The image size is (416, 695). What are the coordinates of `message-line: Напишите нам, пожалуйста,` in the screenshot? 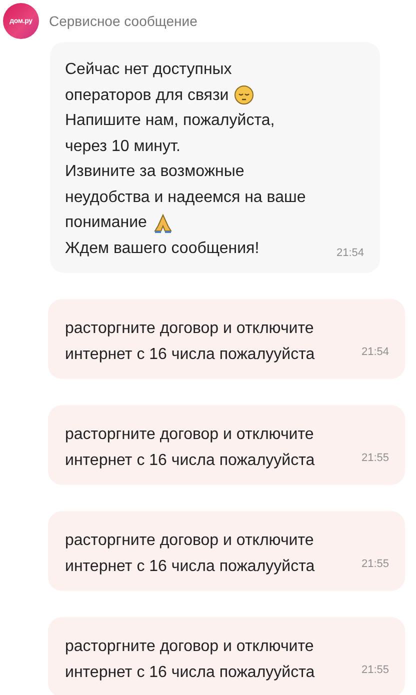 It's located at (170, 121).